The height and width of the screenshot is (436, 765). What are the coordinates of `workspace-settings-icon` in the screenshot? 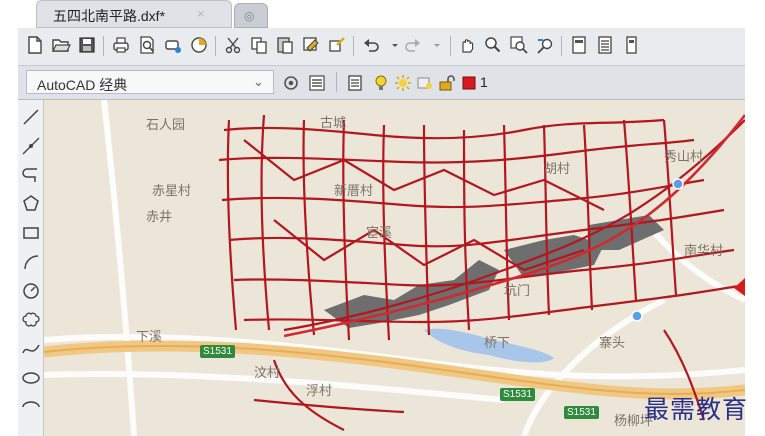 It's located at (291, 83).